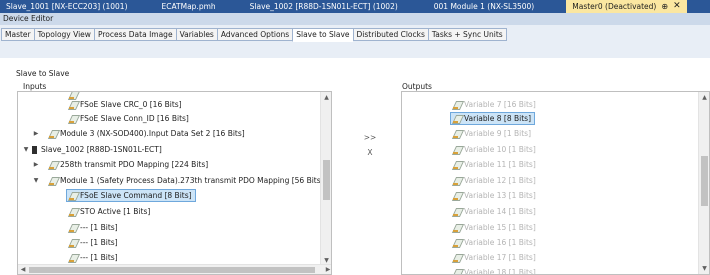 This screenshot has width=710, height=275. What do you see at coordinates (134, 118) in the screenshot?
I see `tree-item-label: FSoE Slave Conn_ID [16 Bits]` at bounding box center [134, 118].